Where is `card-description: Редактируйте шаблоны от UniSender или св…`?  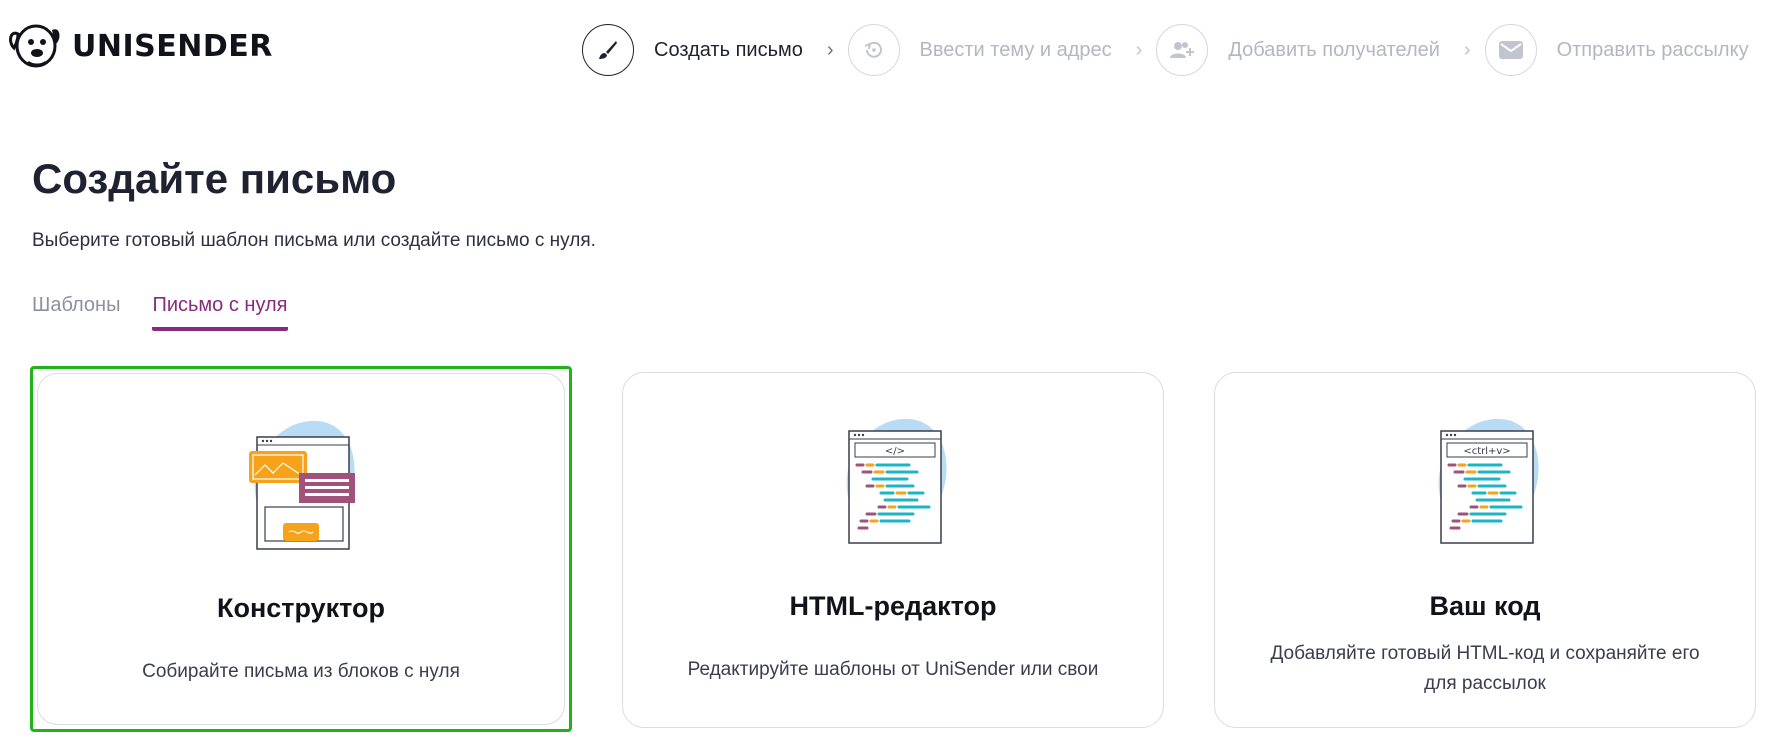
card-description: Редактируйте шаблоны от UniSender или св… is located at coordinates (893, 669).